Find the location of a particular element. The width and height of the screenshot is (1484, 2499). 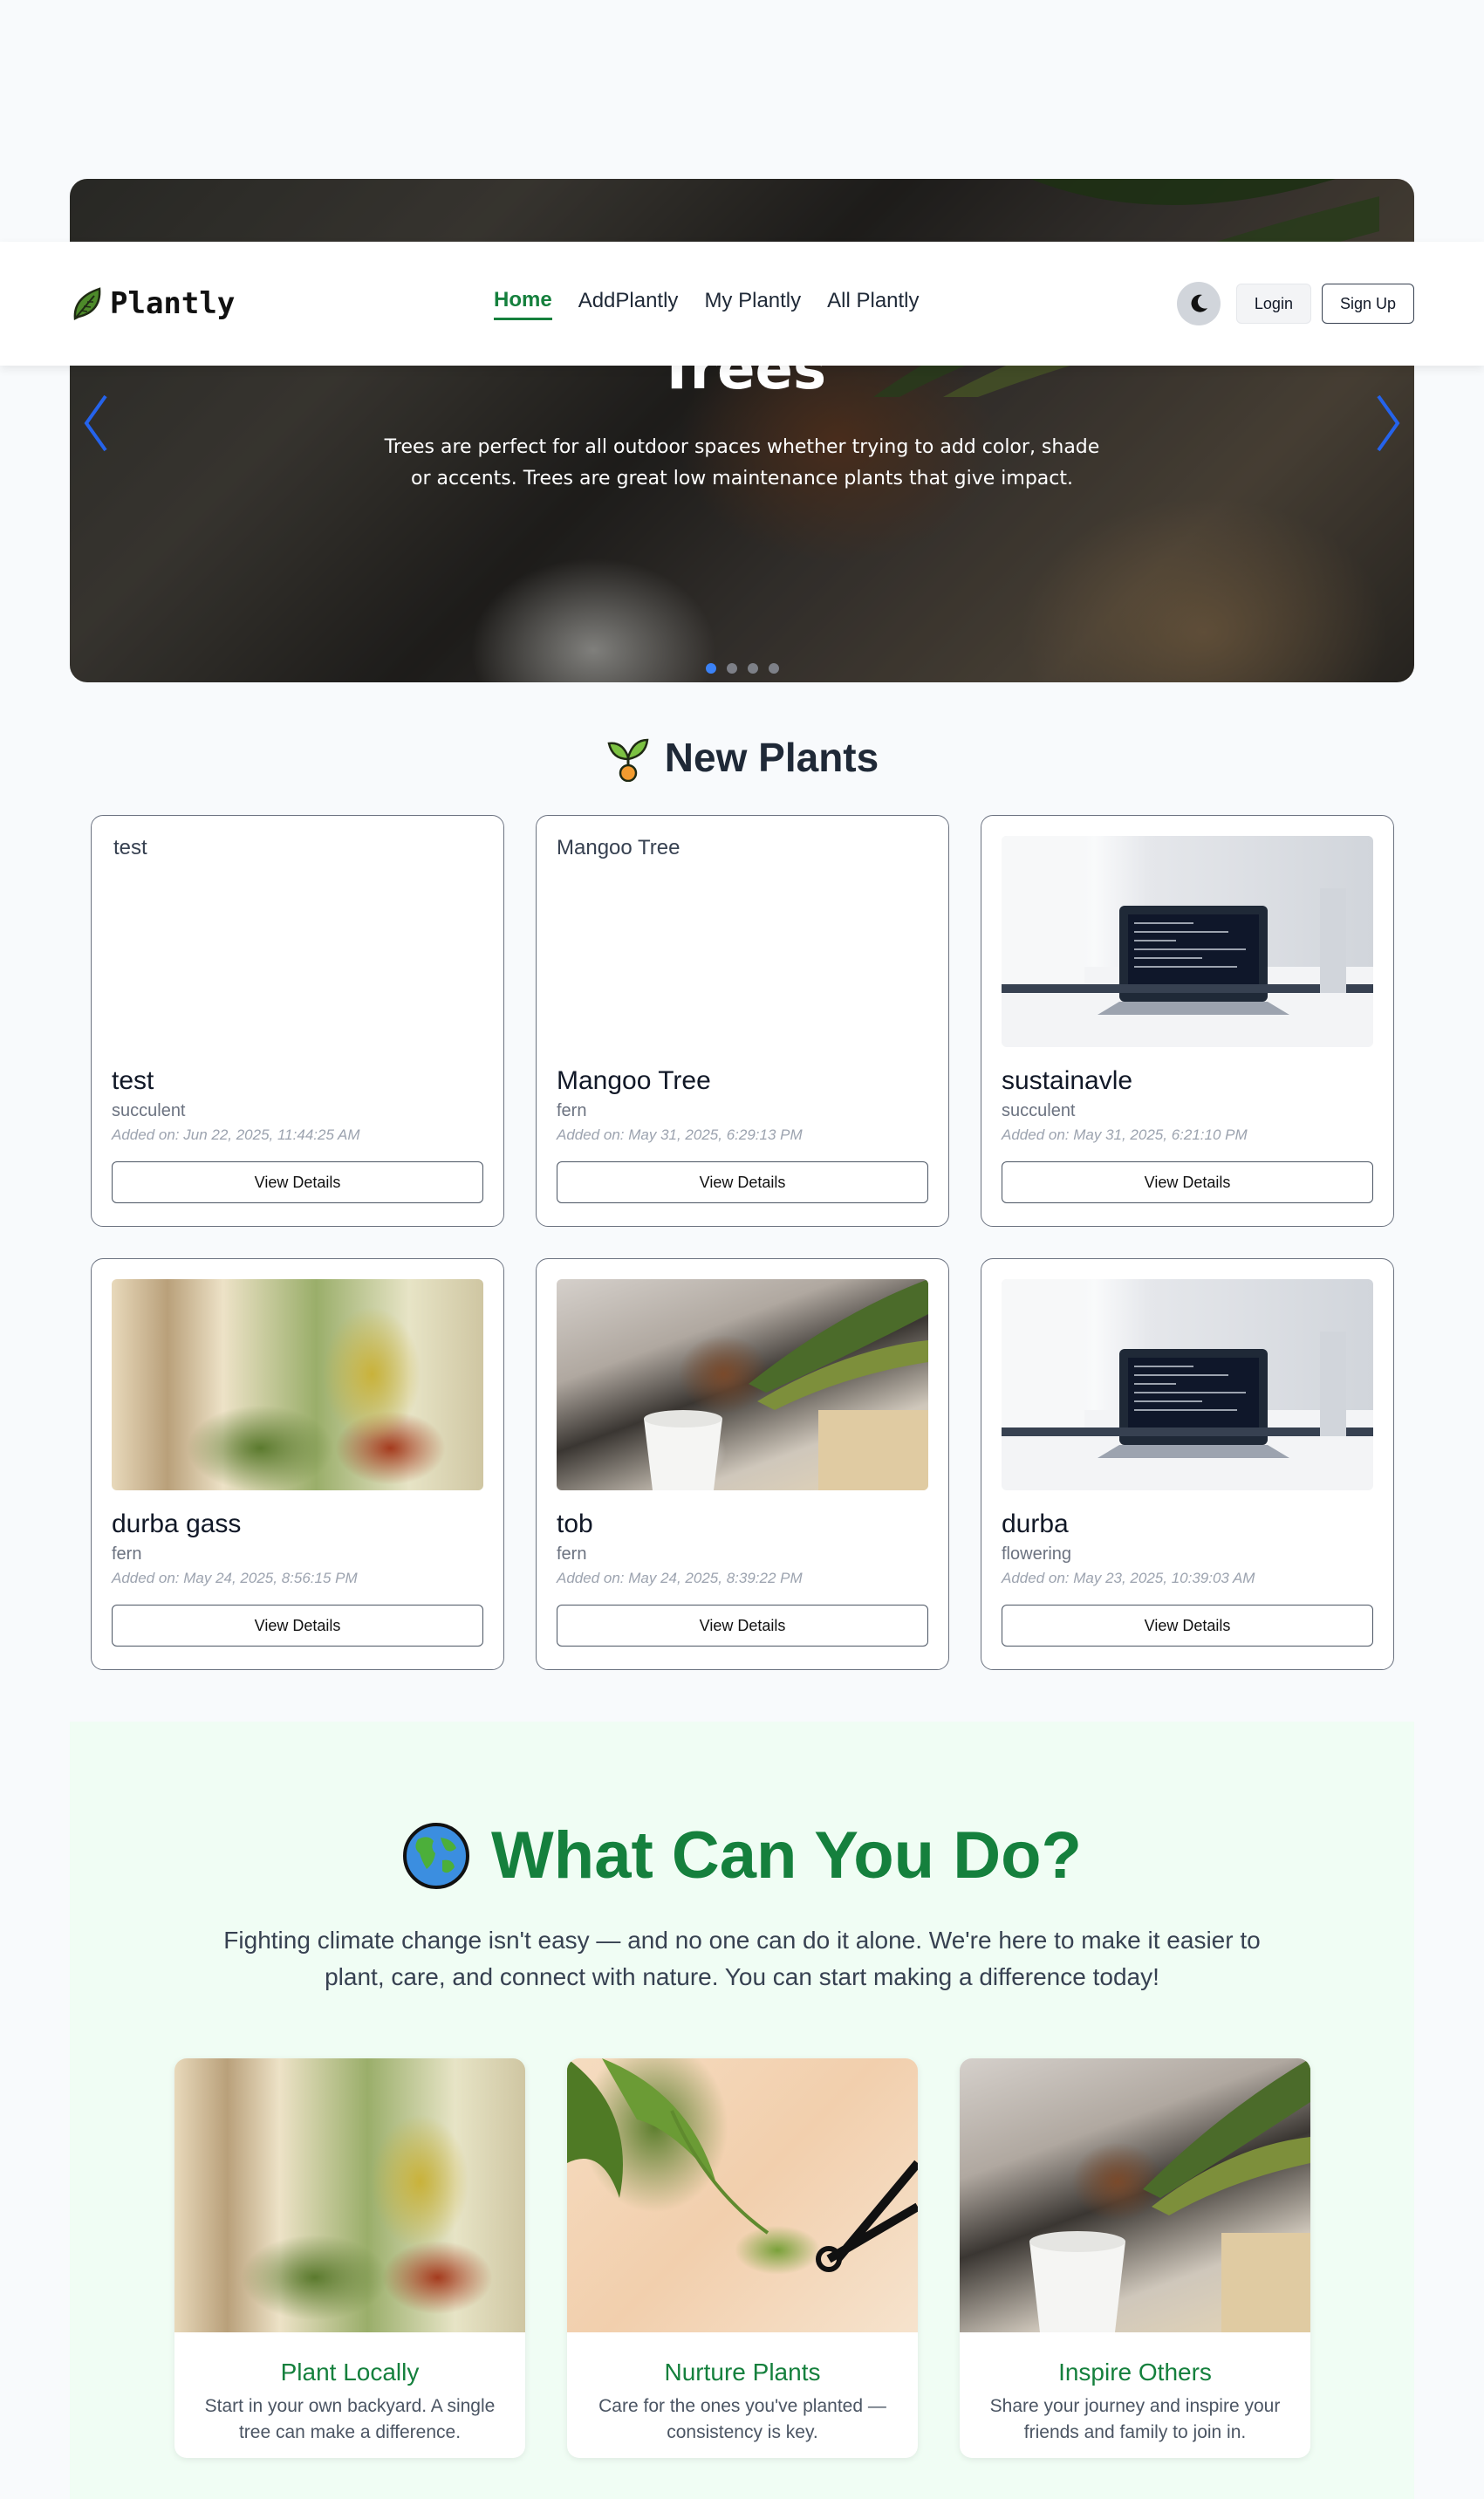

nav-links: Home AddPlantly My Plantly All Plantly is located at coordinates (707, 304).